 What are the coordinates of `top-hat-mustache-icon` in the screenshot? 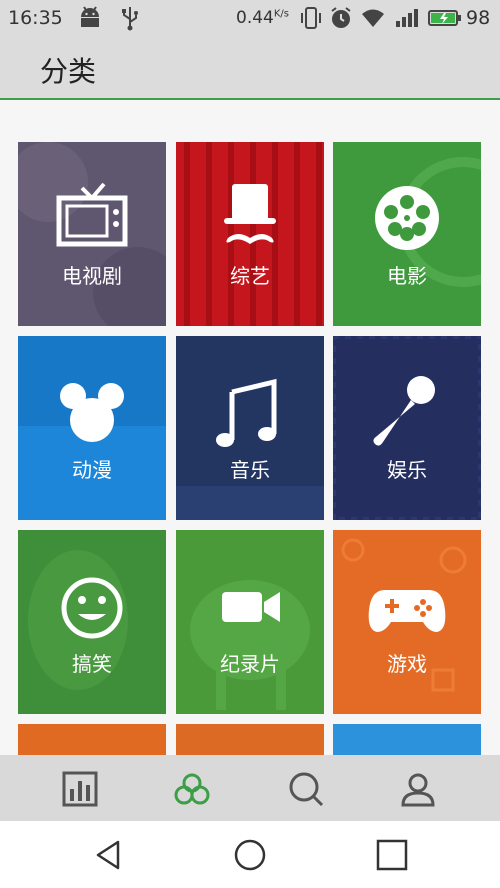 It's located at (250, 214).